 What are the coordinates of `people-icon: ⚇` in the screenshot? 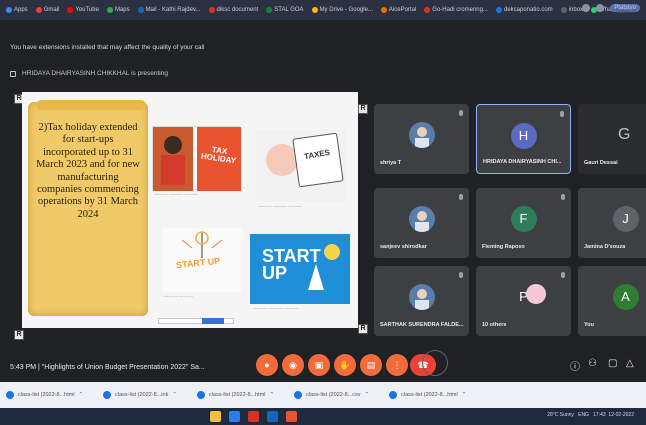 It's located at (592, 363).